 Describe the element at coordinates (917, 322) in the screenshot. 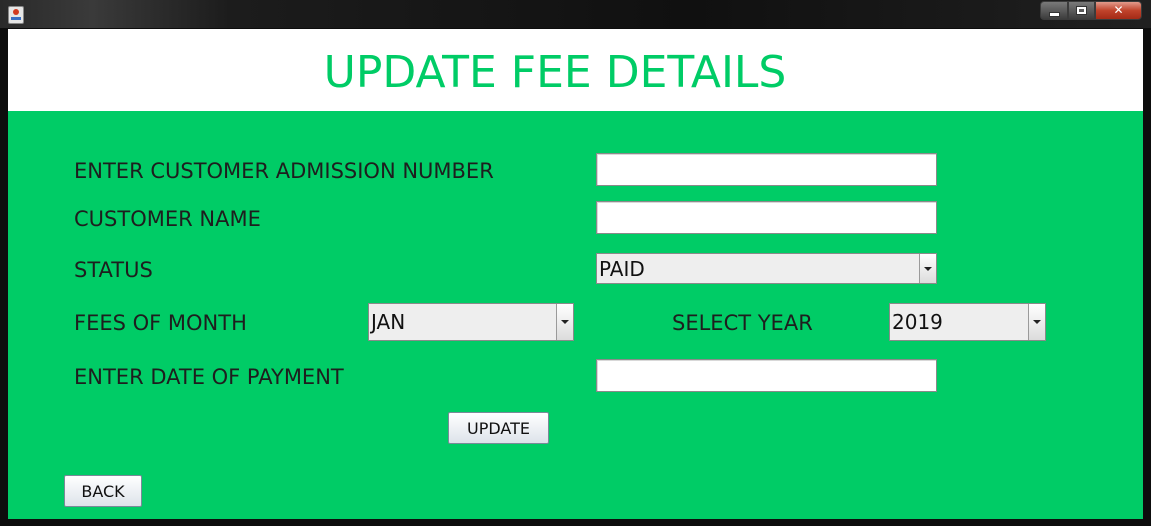

I see `year-selected-value: 2019` at that location.